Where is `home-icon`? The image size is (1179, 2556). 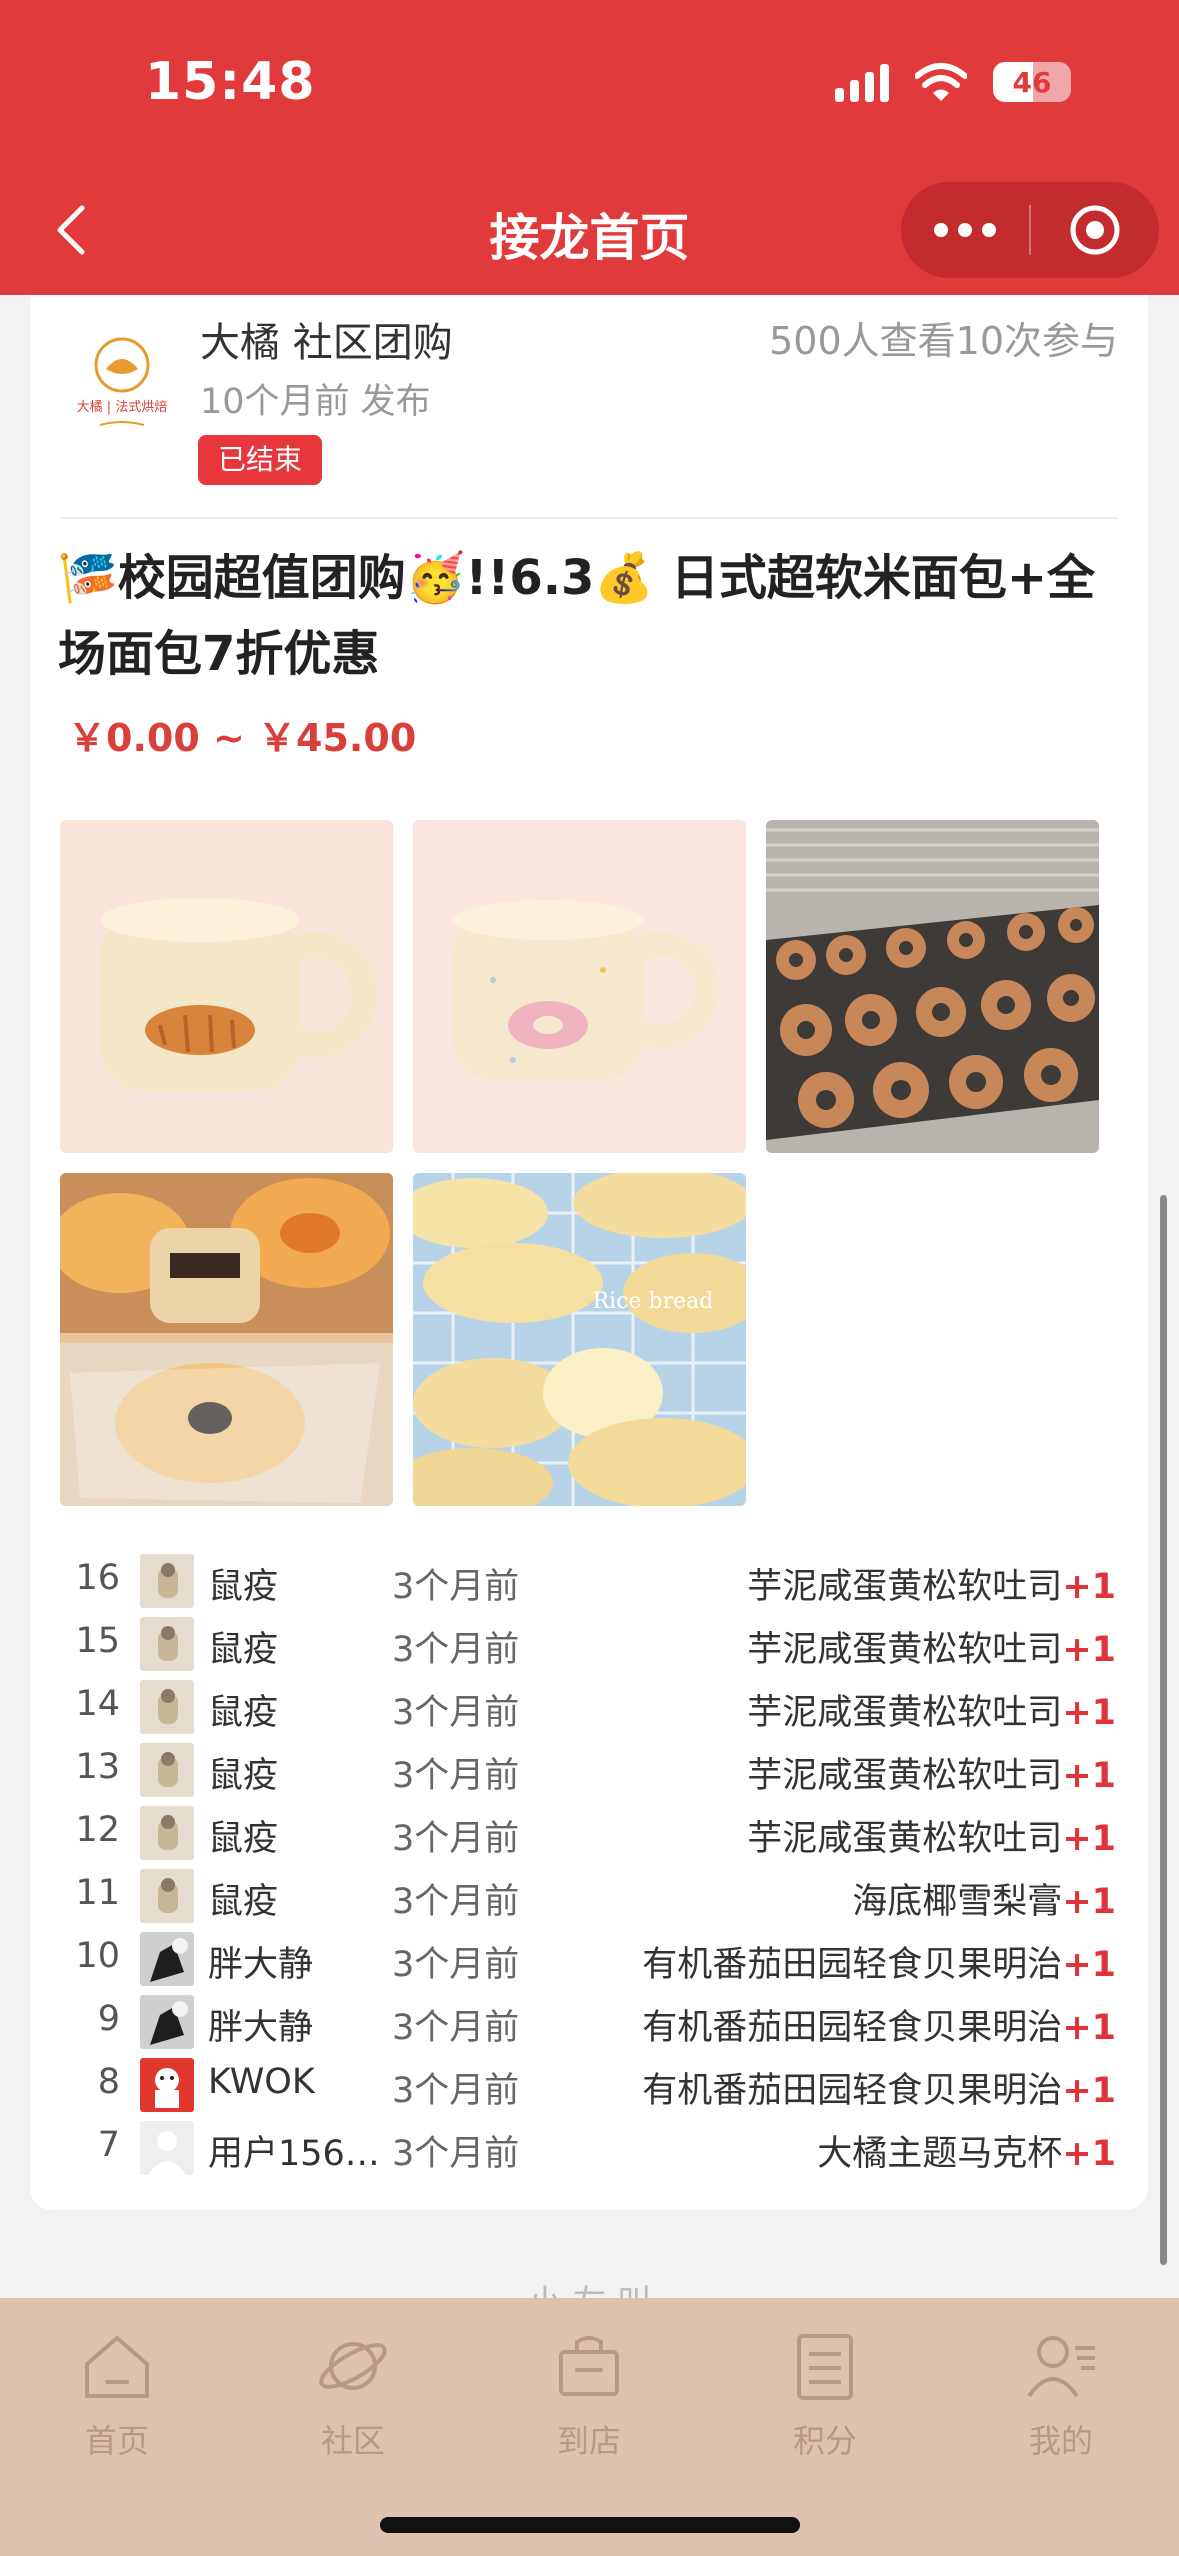
home-icon is located at coordinates (117, 2367).